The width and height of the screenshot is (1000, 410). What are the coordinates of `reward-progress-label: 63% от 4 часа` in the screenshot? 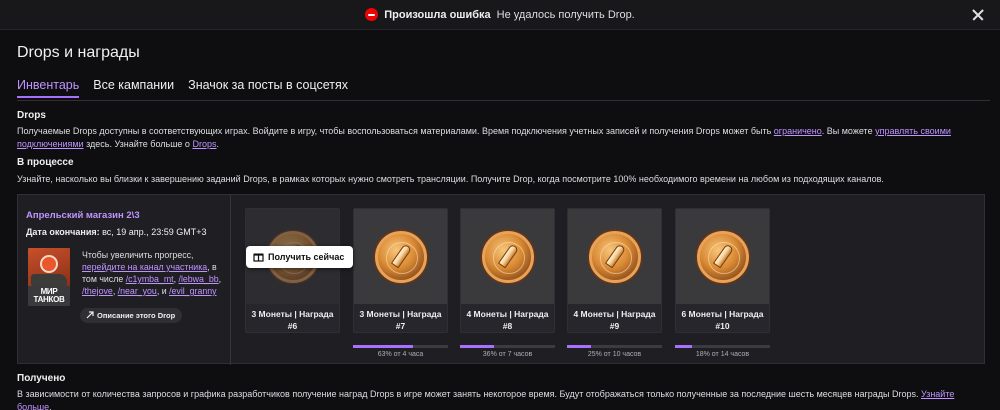 It's located at (400, 354).